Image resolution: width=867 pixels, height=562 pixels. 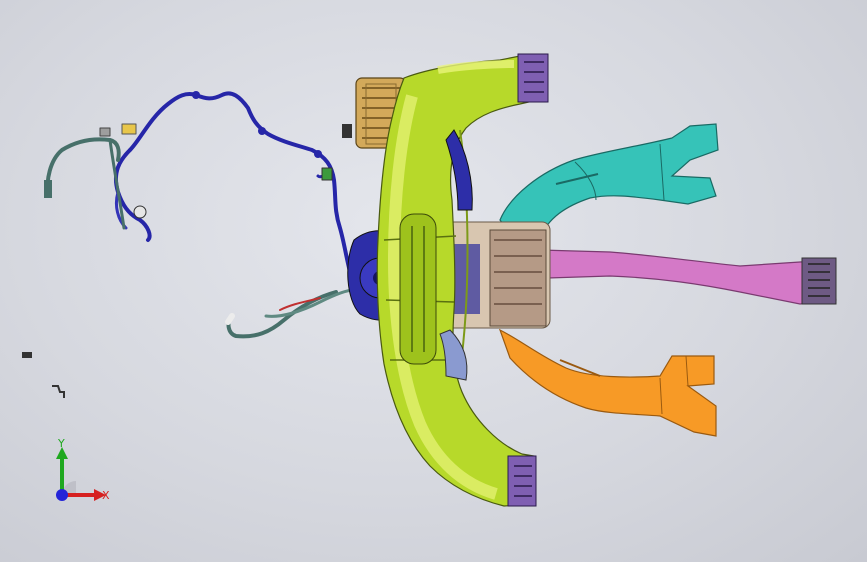 I want to click on connector-yellow, so click(x=129, y=129).